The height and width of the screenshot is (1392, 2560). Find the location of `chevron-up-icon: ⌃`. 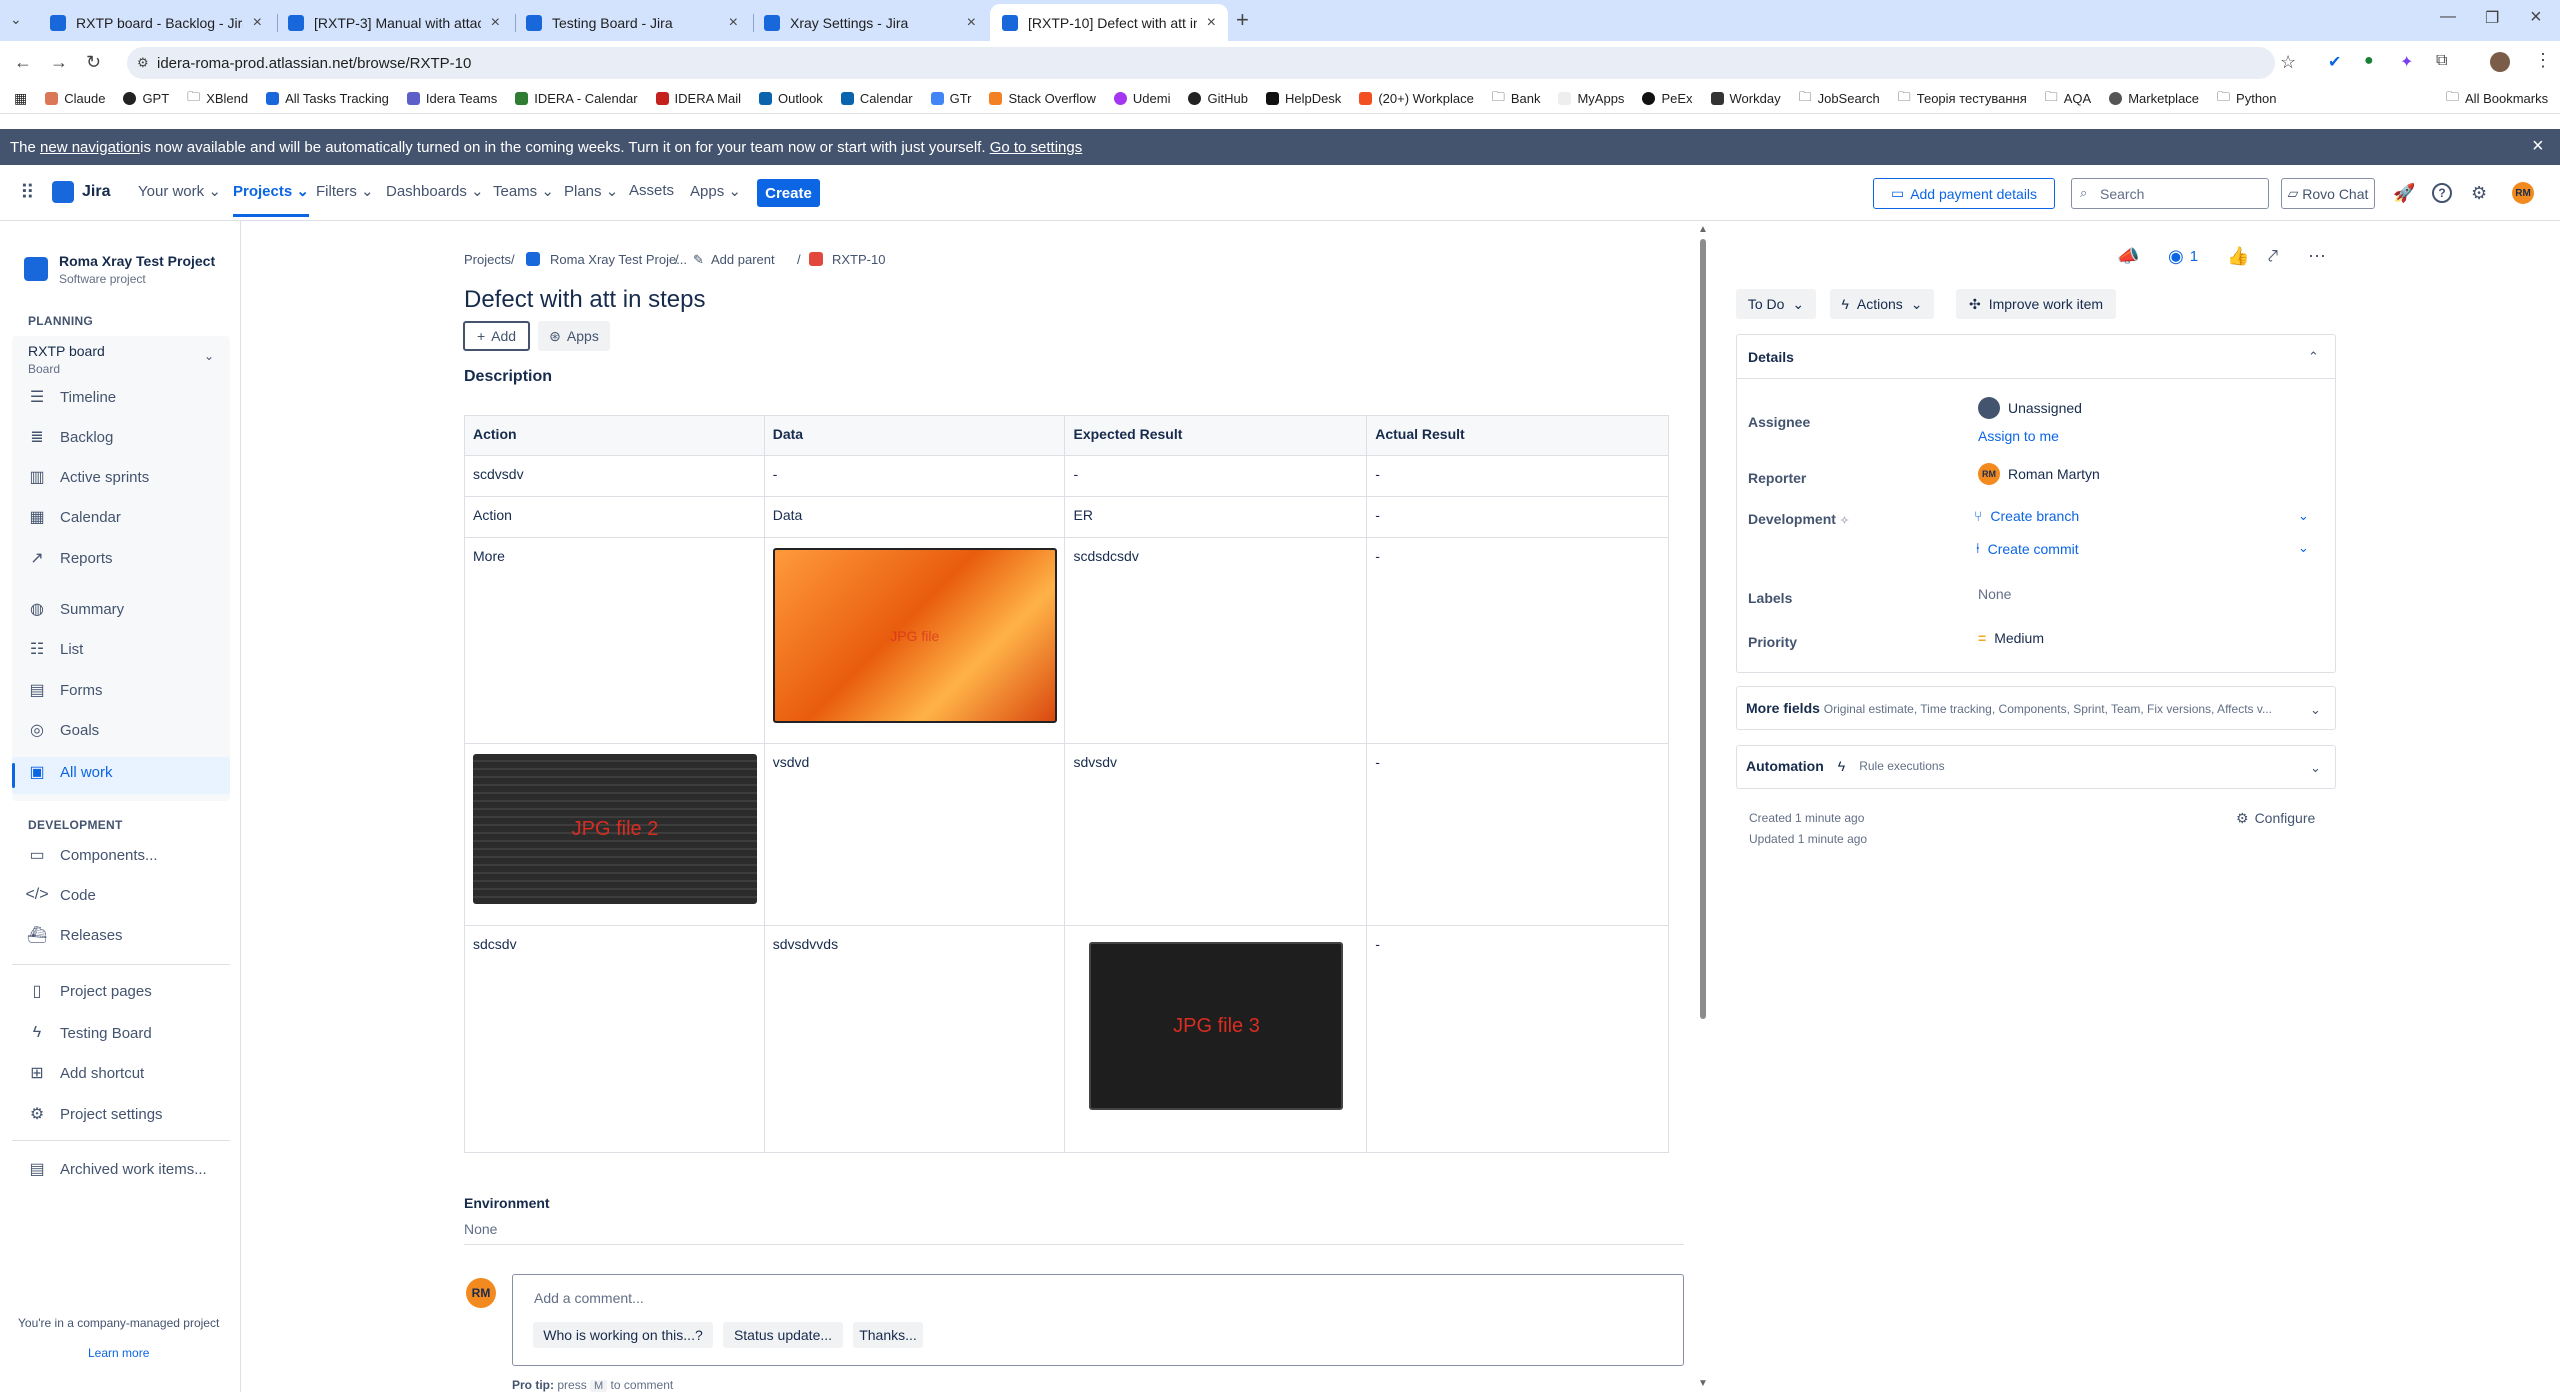

chevron-up-icon: ⌃ is located at coordinates (2313, 357).